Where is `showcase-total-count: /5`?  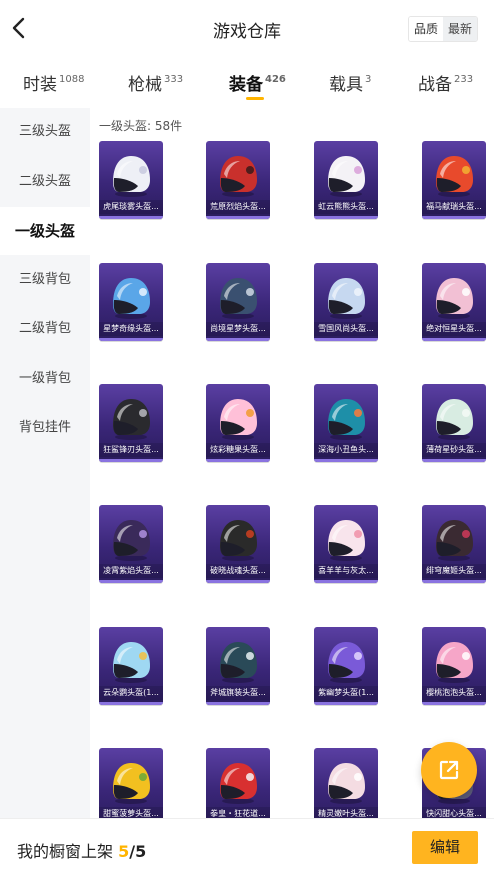
showcase-total-count: /5 is located at coordinates (138, 851).